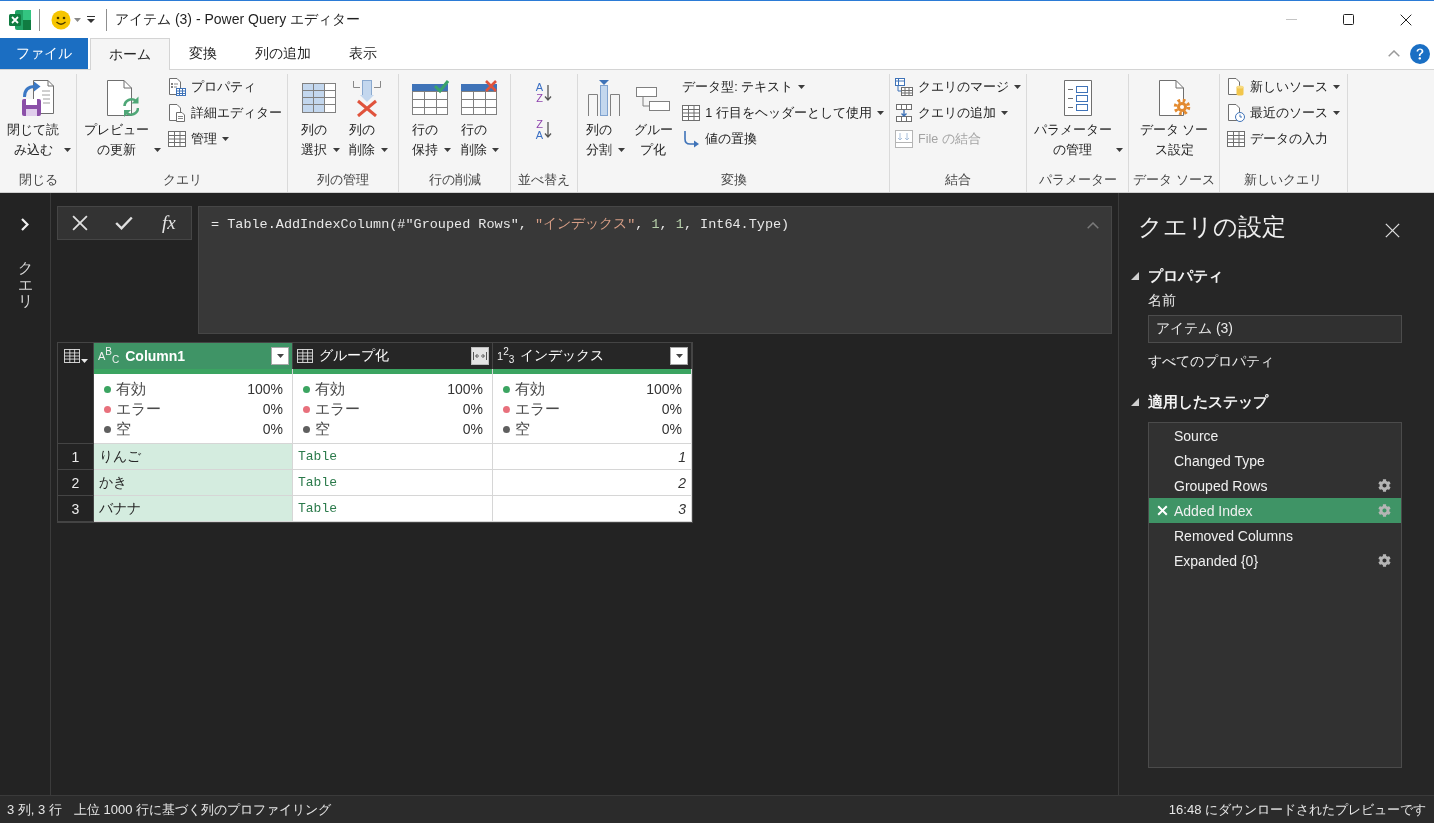 This screenshot has width=1434, height=823. Describe the element at coordinates (34, 809) in the screenshot. I see `status-text: 3 列, 3 行` at that location.